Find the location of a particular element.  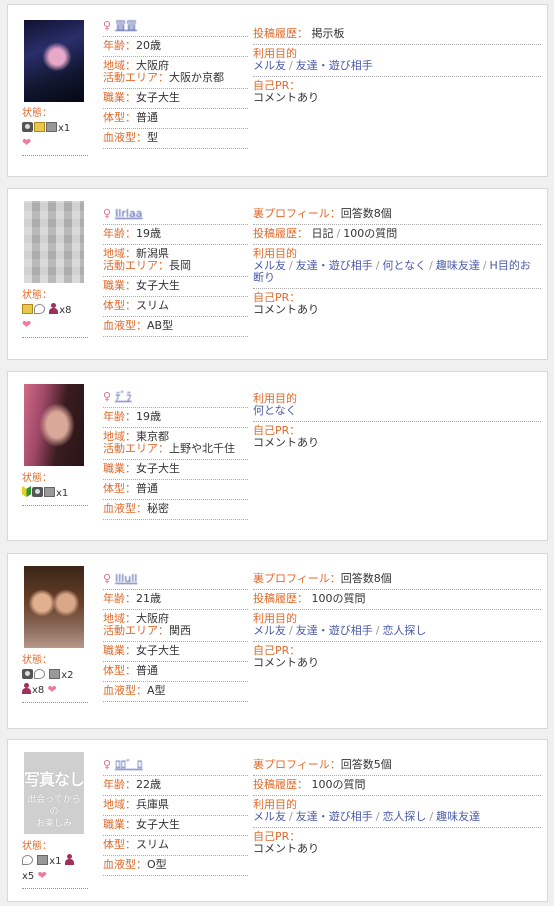

nickname-link: ﾛﾛ゛ﾛ is located at coordinates (129, 764).